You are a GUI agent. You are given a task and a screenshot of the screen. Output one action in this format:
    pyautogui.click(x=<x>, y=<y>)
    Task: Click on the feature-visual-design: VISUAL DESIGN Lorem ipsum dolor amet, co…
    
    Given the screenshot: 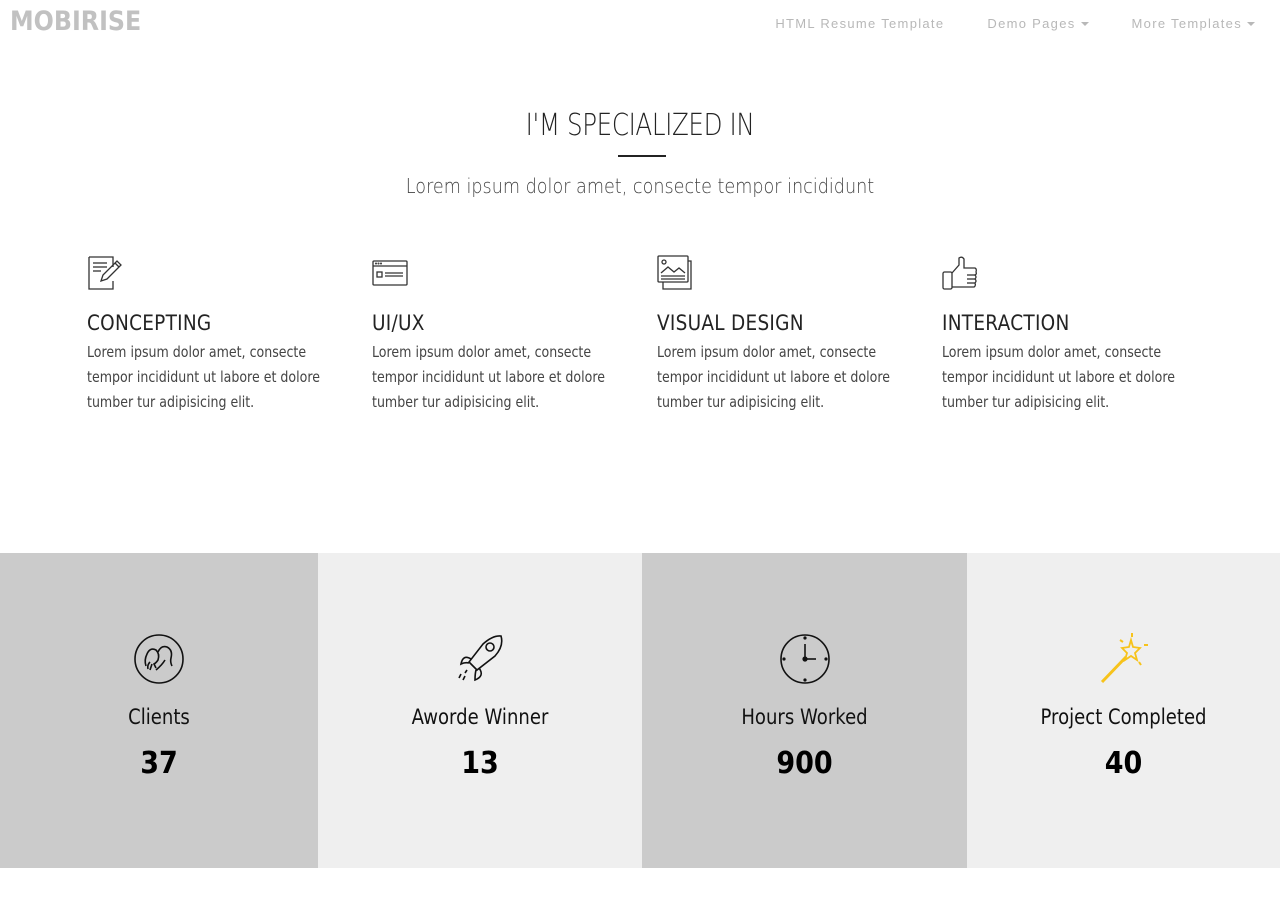 What is the action you would take?
    pyautogui.click(x=787, y=335)
    